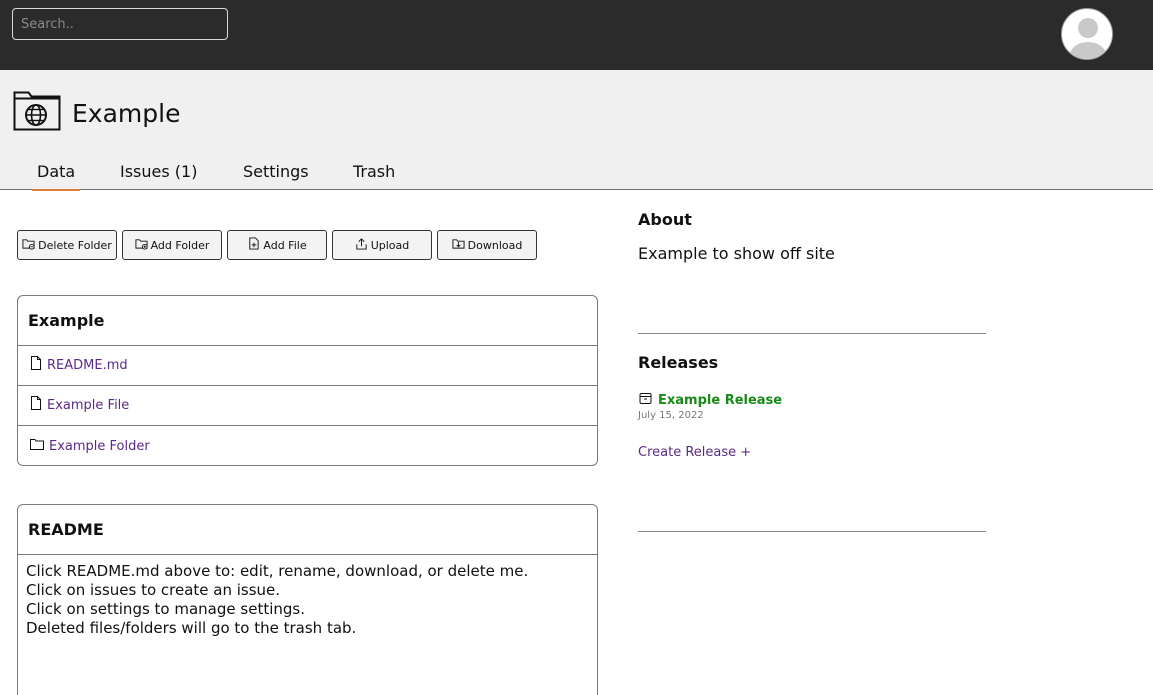  I want to click on readme-line: Click on settings to manage settings., so click(165, 609).